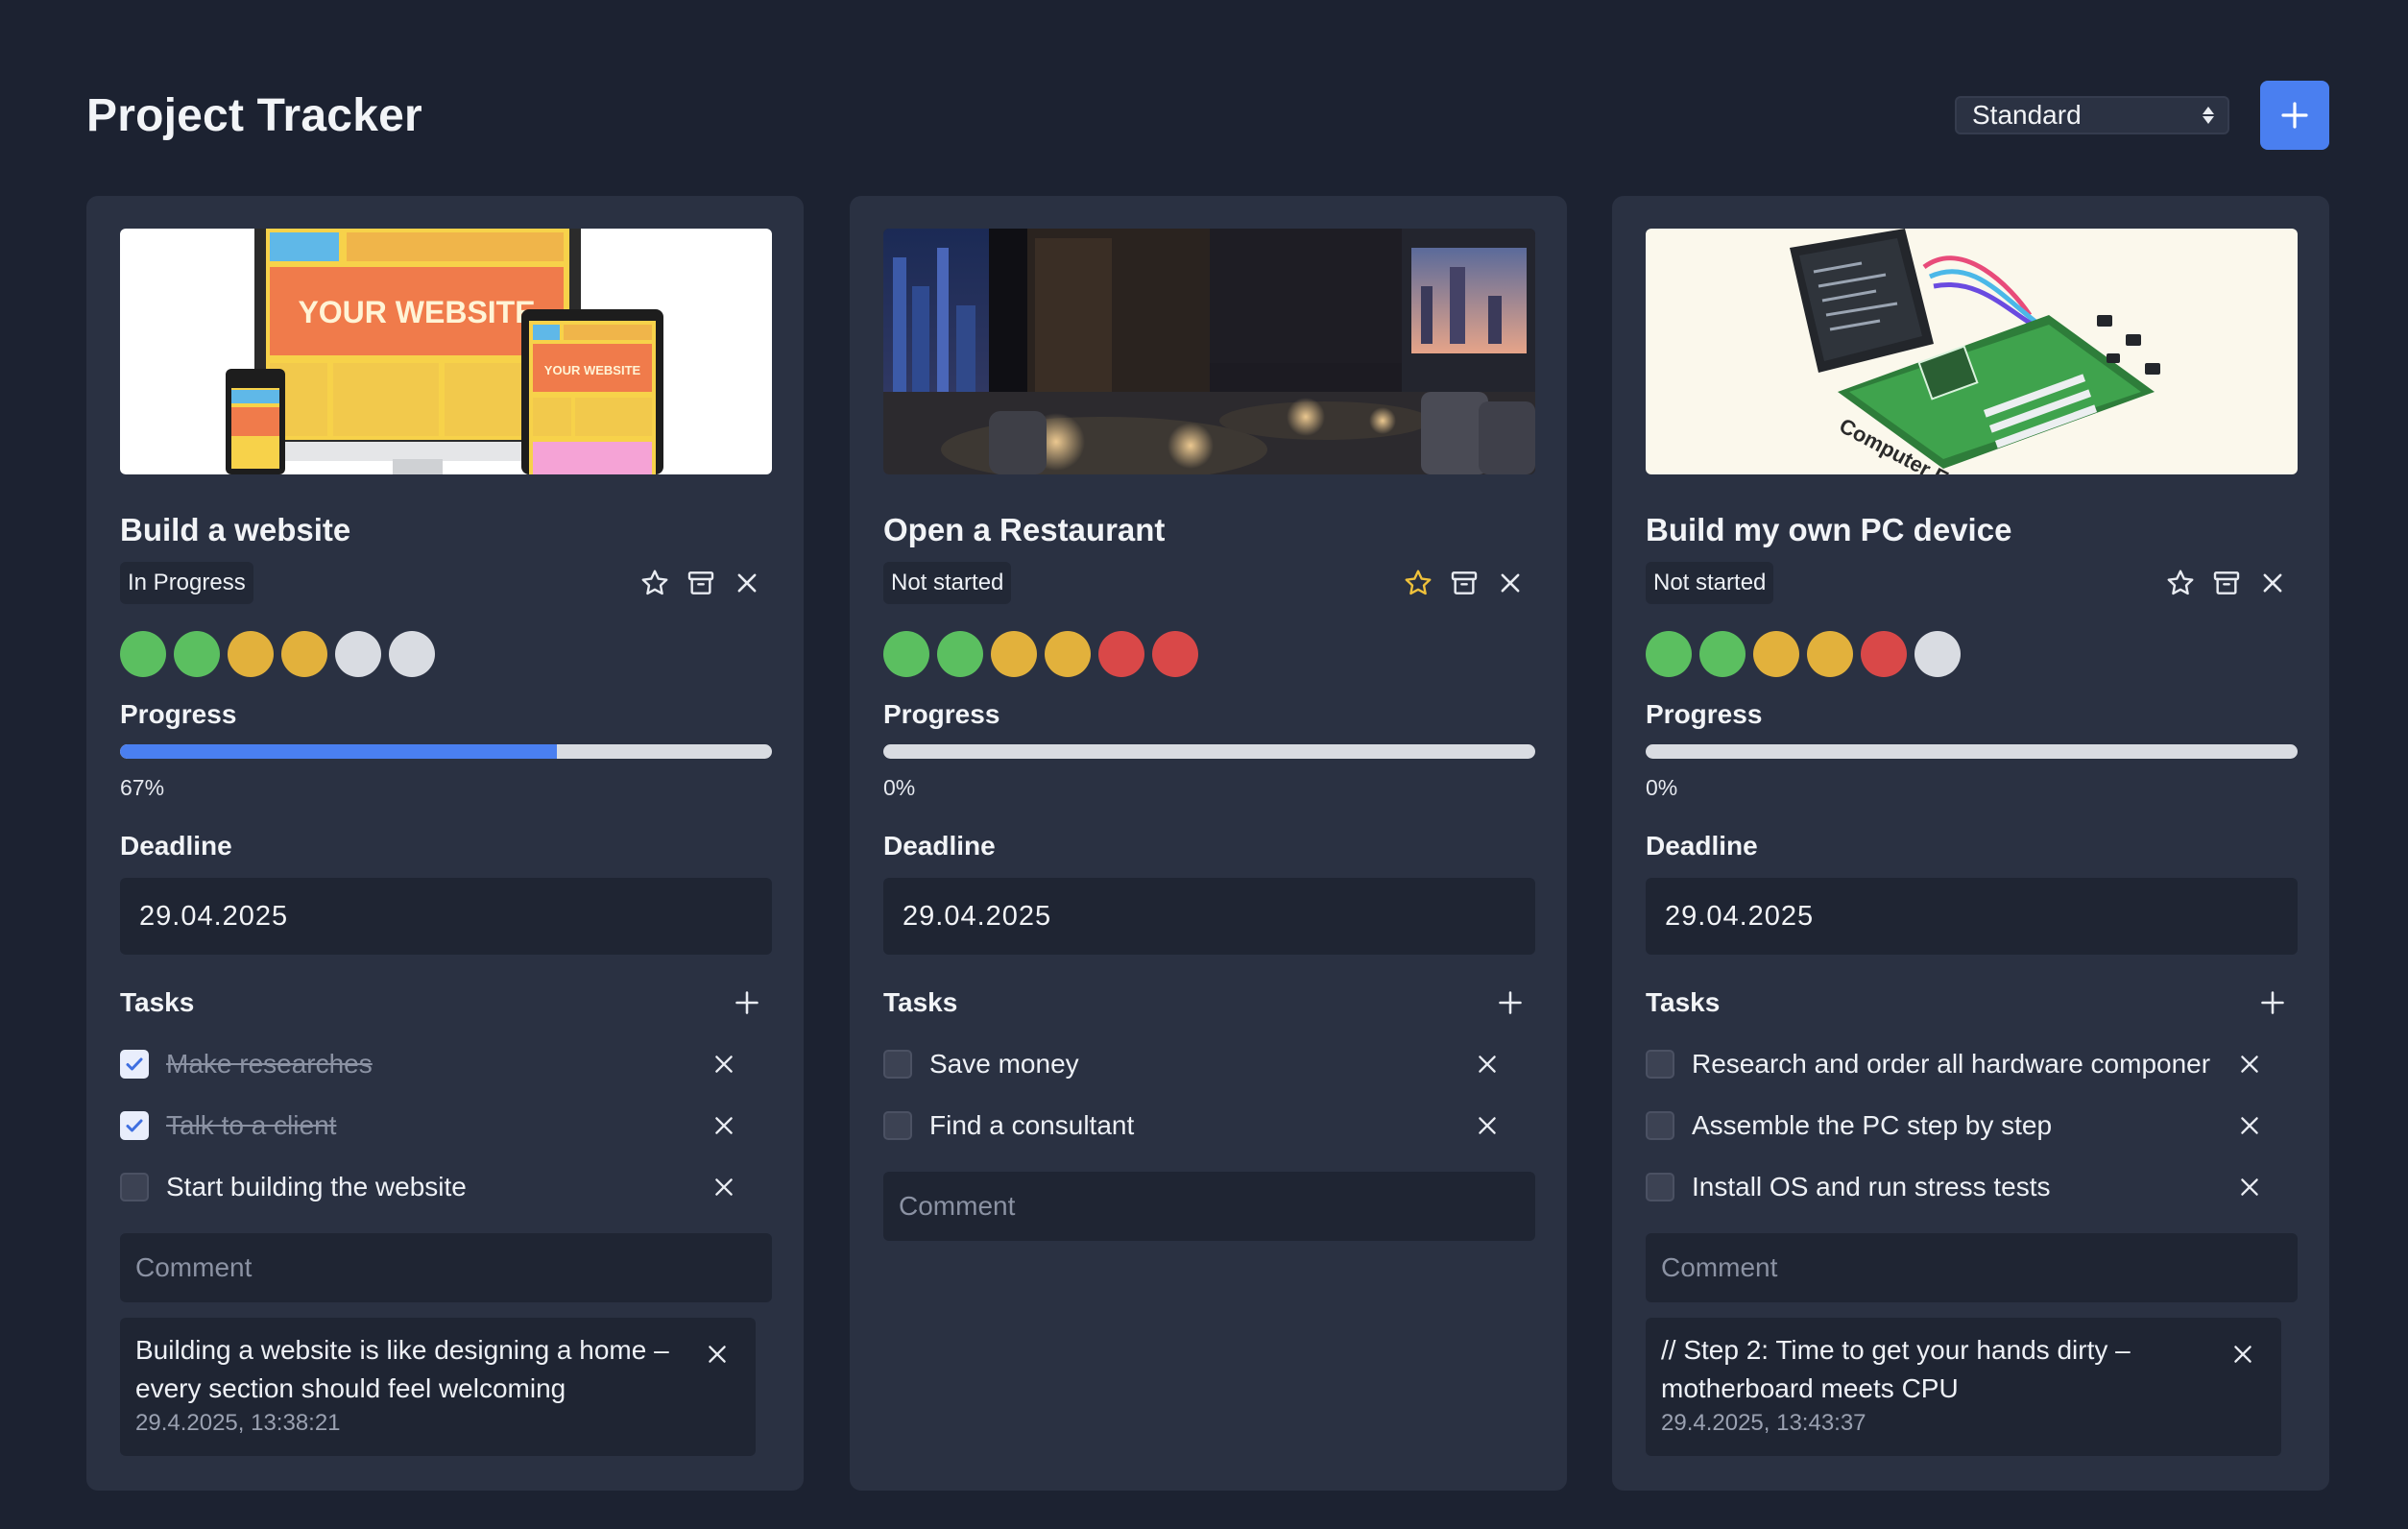  What do you see at coordinates (446, 1003) in the screenshot?
I see `tasks-header: Tasks` at bounding box center [446, 1003].